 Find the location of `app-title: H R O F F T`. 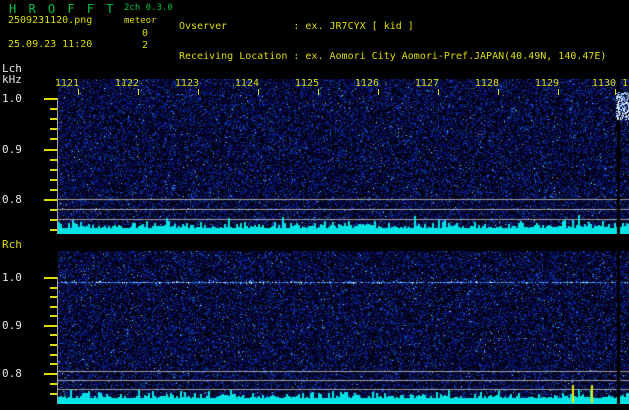

app-title: H R O F F T is located at coordinates (62, 9).